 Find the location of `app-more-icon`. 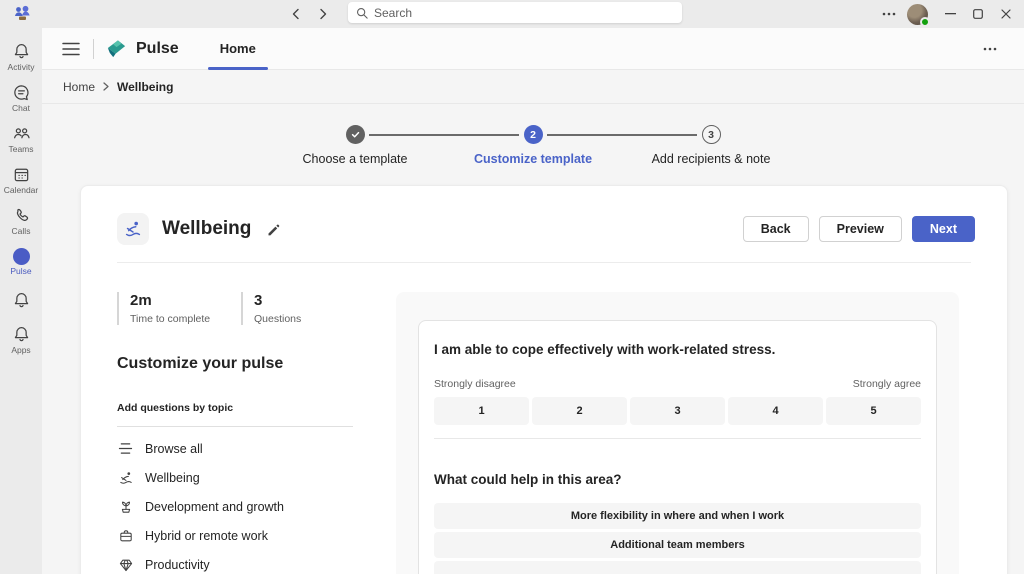

app-more-icon is located at coordinates (990, 49).